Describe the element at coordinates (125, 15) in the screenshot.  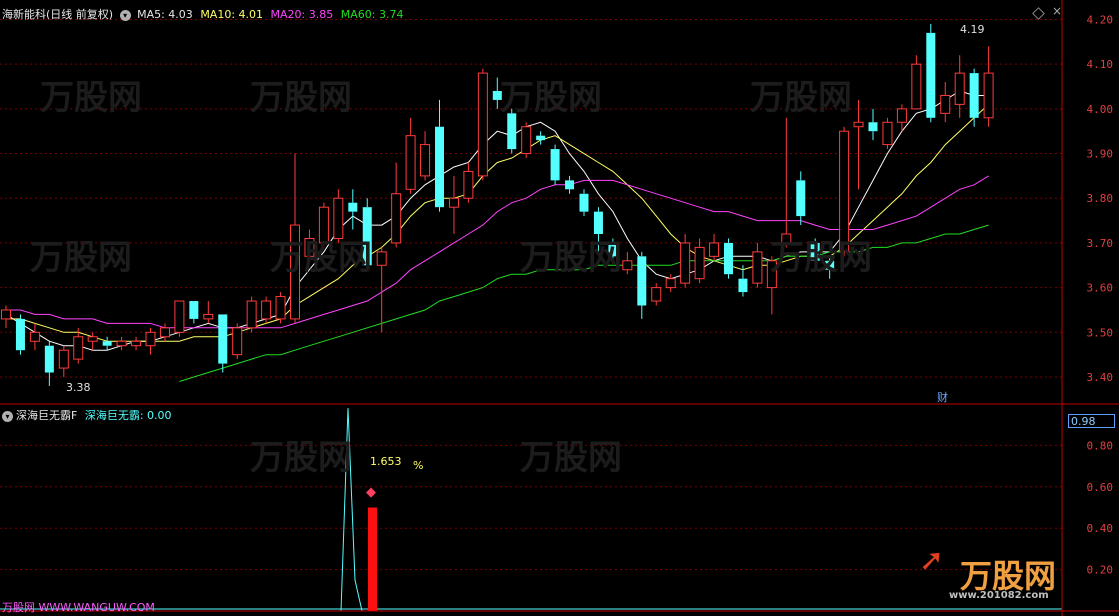
I see `settings-icon: ▾` at that location.